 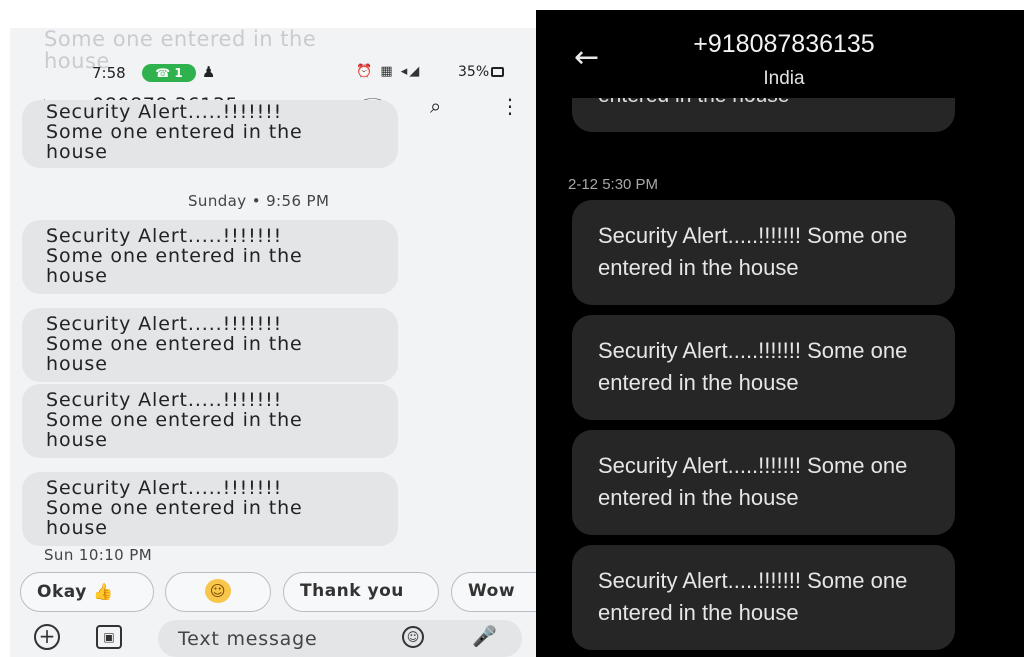 I want to click on message-text: entered in the house, so click(x=693, y=103).